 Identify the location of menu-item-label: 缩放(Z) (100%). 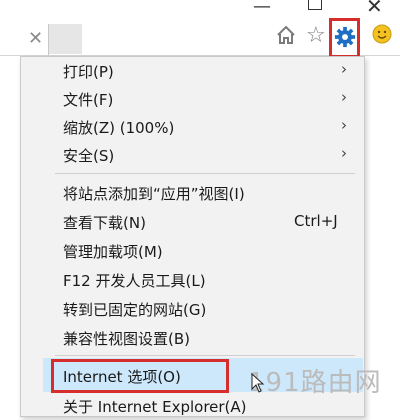
(119, 128).